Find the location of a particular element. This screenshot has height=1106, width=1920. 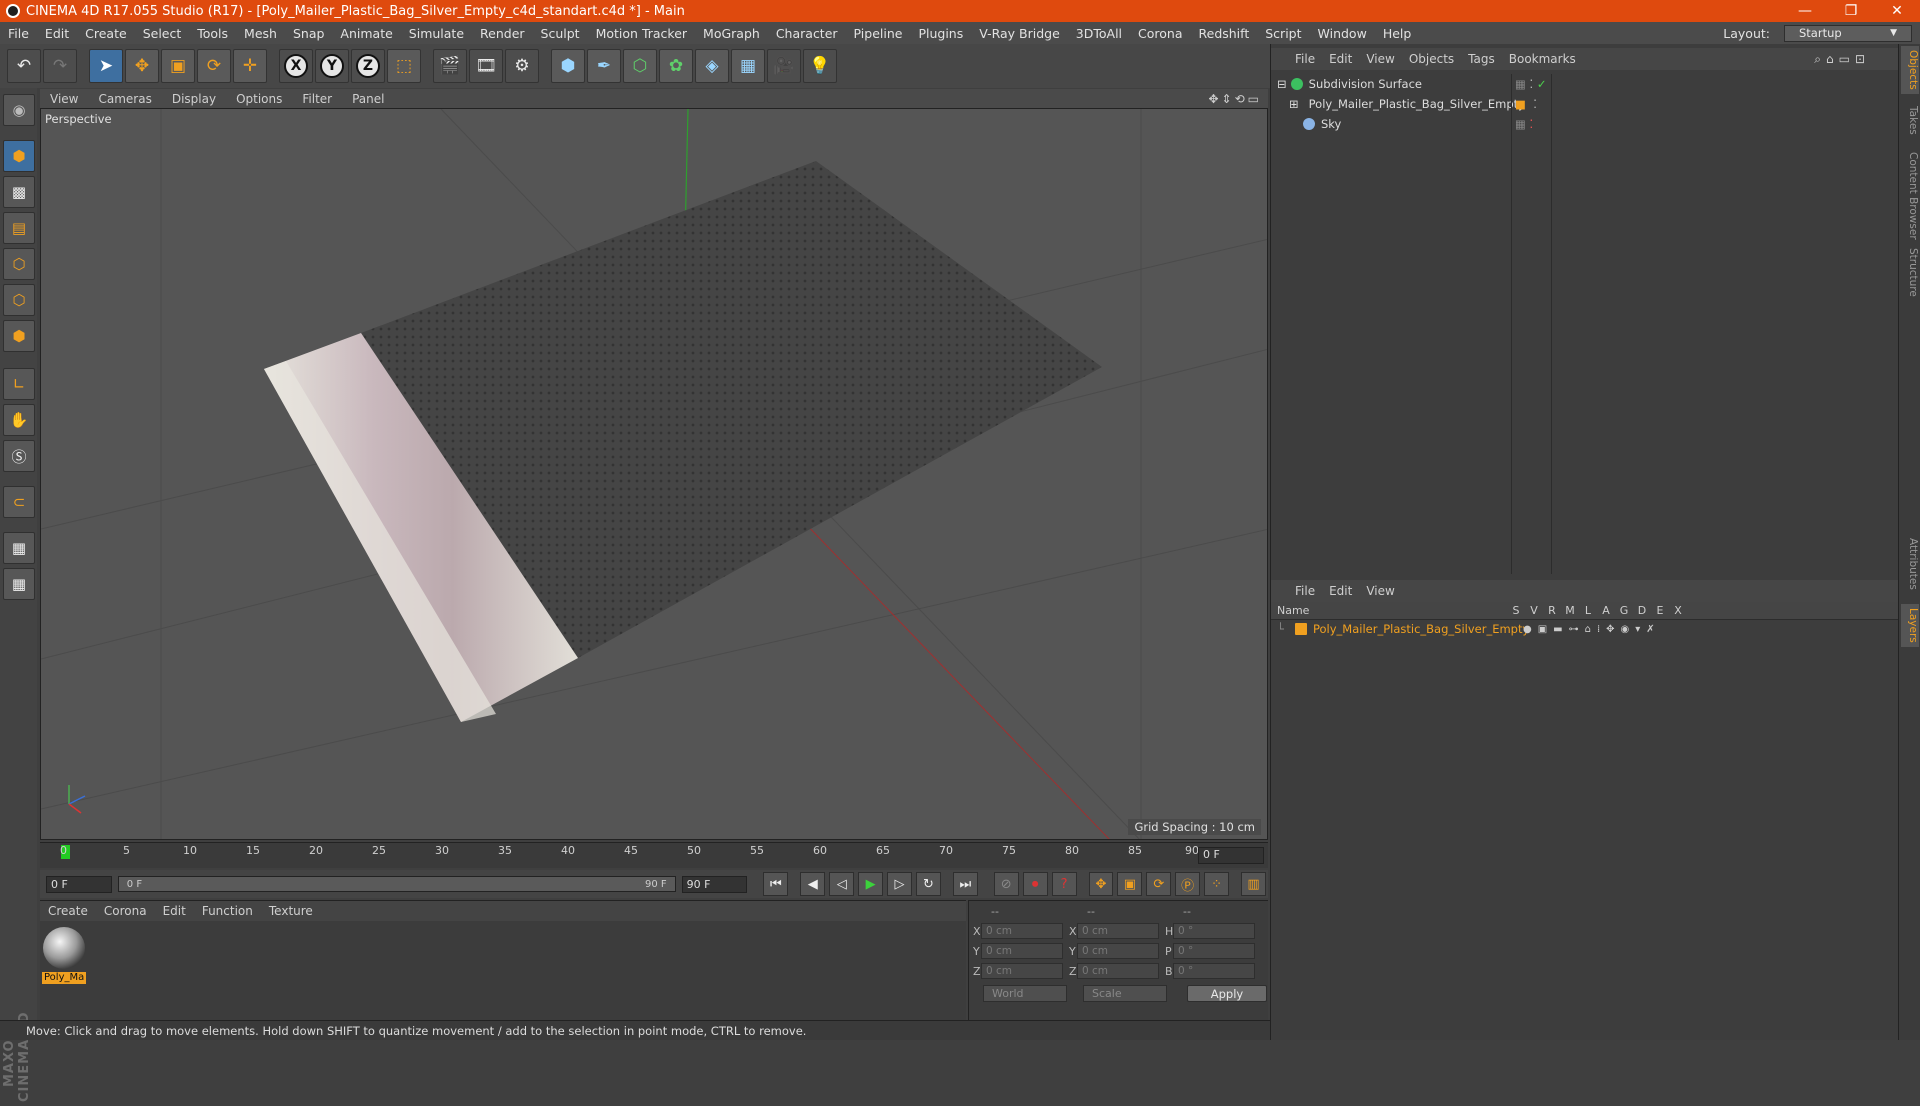

workplane-snap-icon: ▦ is located at coordinates (19, 584).